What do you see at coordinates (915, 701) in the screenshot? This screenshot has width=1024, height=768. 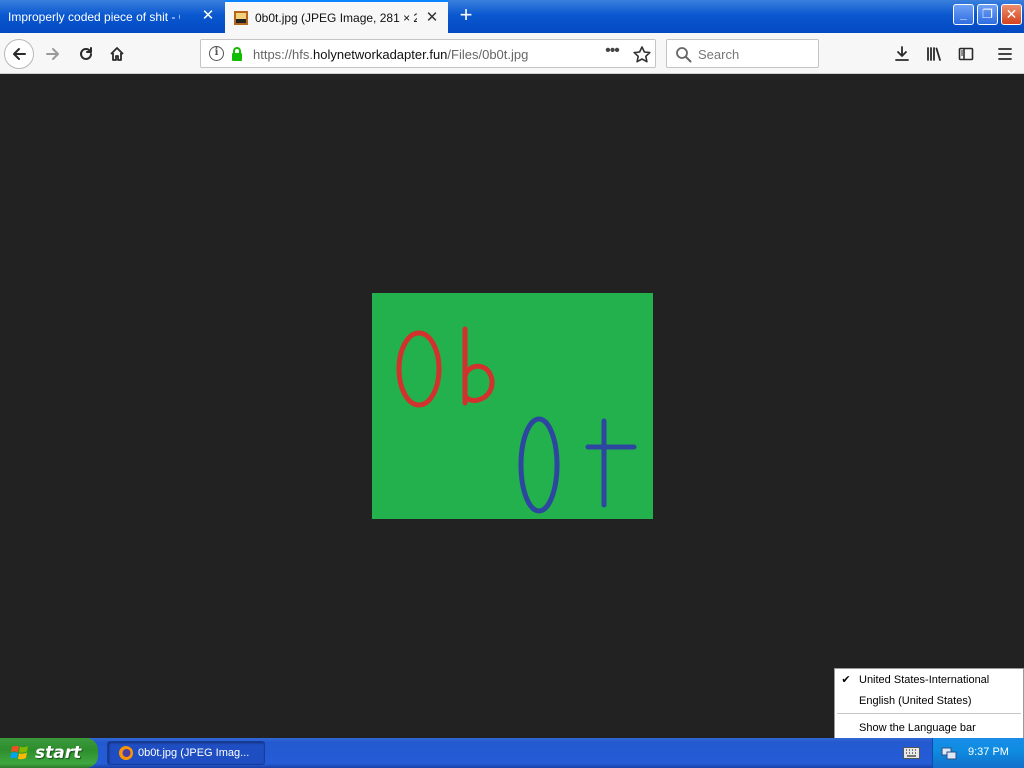 I see `menu-item-label: English (United States)` at bounding box center [915, 701].